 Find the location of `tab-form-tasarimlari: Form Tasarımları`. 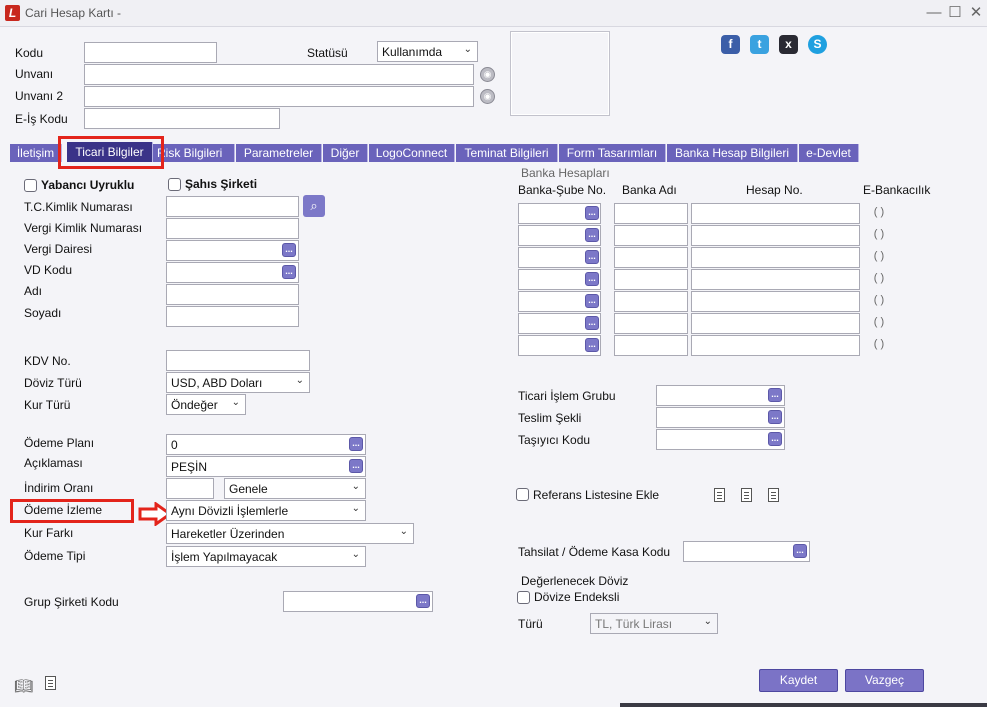

tab-form-tasarimlari: Form Tasarımları is located at coordinates (612, 153).